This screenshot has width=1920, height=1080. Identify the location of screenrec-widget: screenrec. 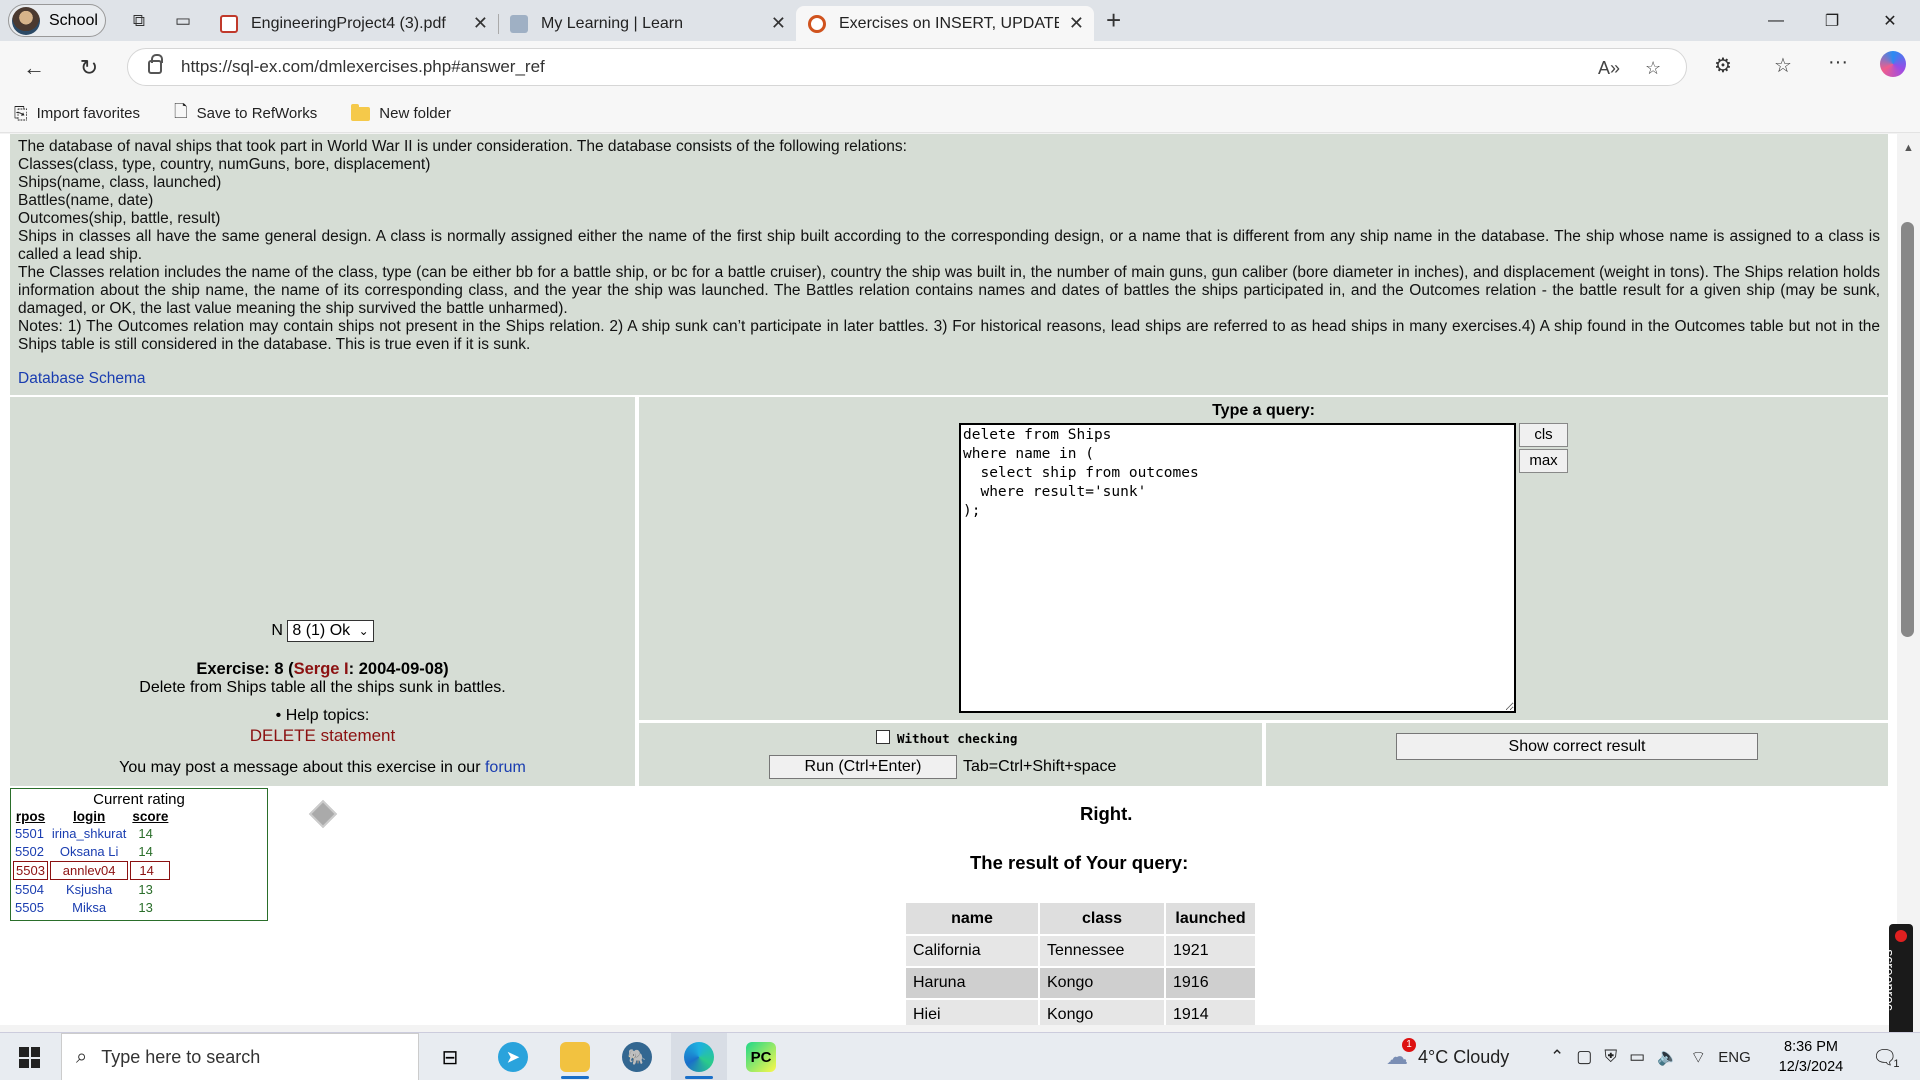
(1897, 980).